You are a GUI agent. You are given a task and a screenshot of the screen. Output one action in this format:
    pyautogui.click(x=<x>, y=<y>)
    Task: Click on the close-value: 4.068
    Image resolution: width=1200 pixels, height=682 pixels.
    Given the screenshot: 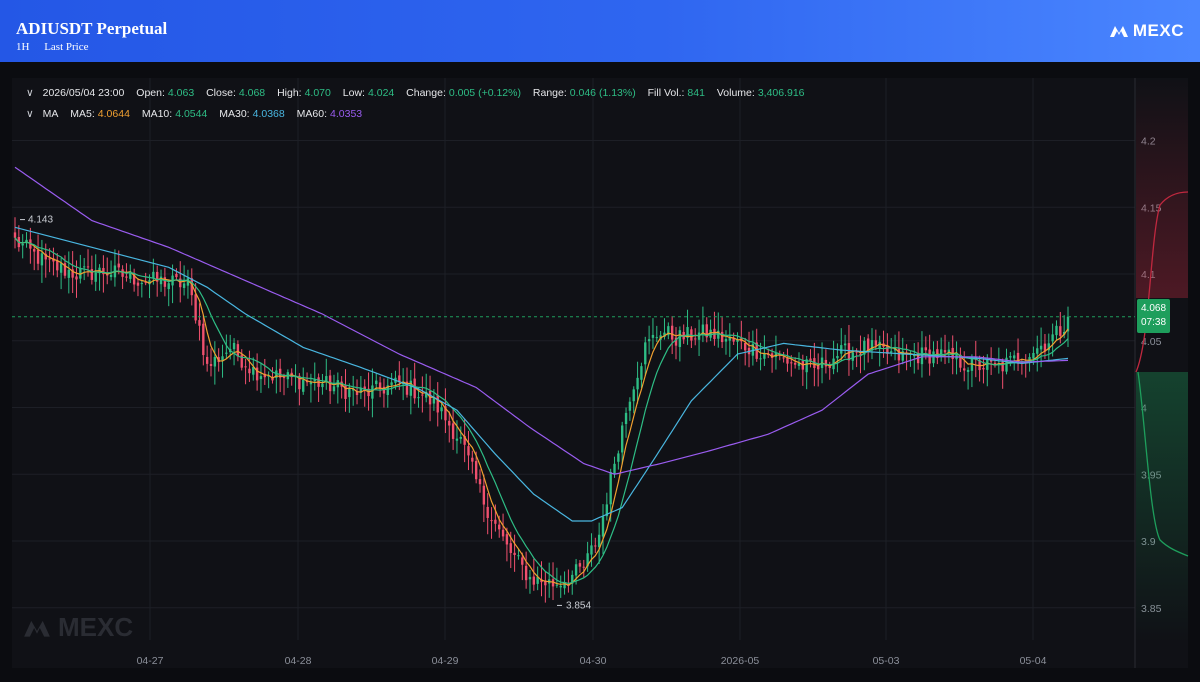 What is the action you would take?
    pyautogui.click(x=252, y=93)
    